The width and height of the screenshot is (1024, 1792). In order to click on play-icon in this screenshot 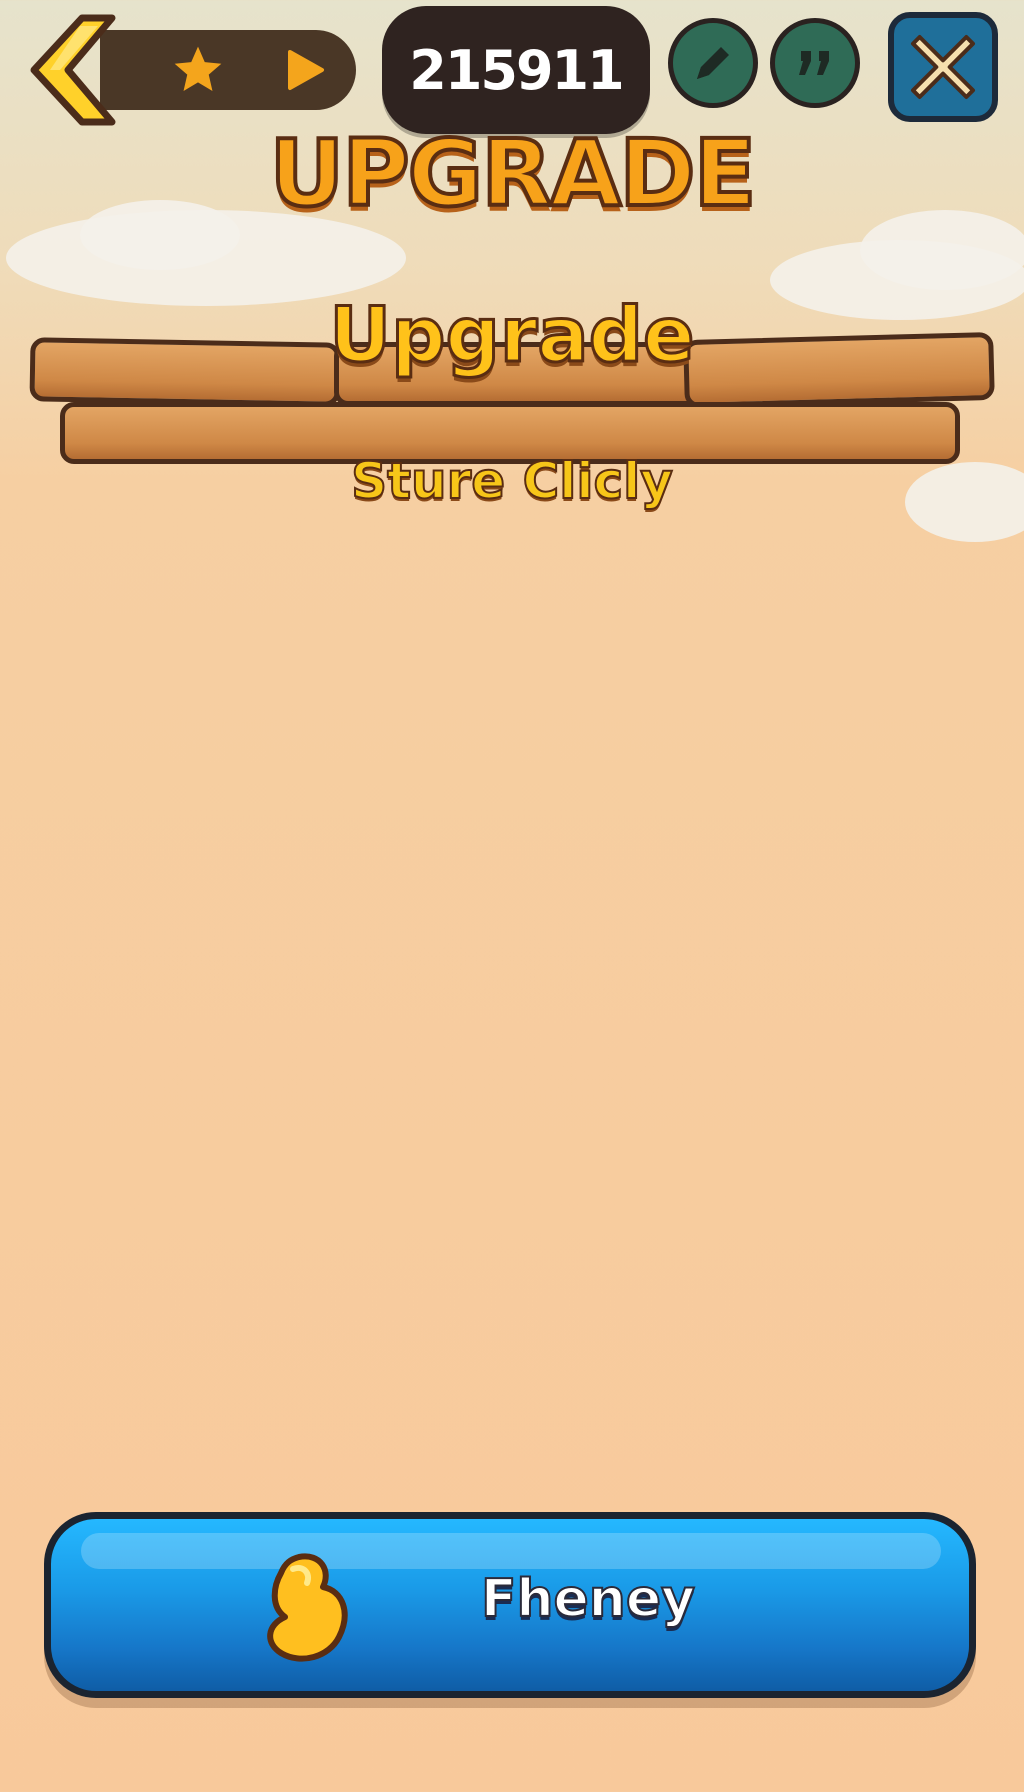, I will do `click(304, 70)`.